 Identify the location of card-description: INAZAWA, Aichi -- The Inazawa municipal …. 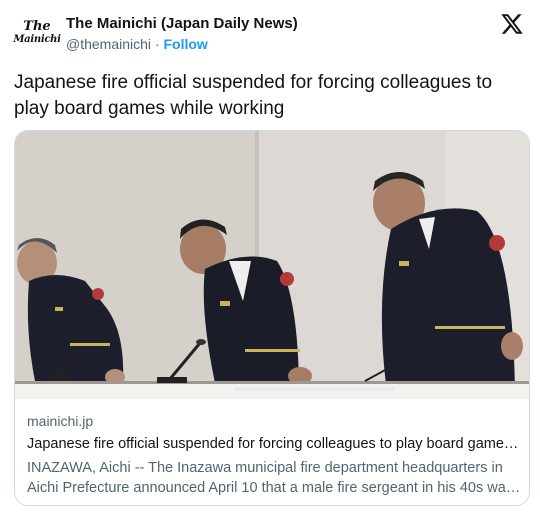
(270, 478).